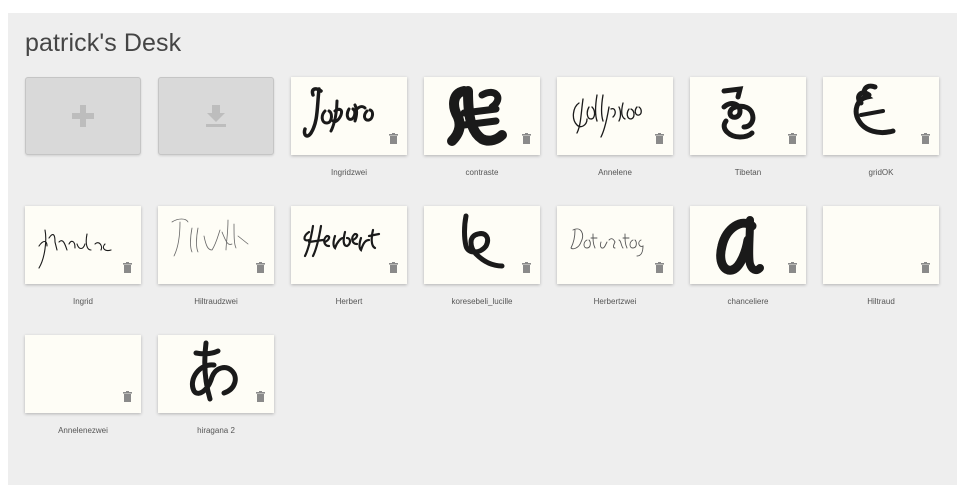  Describe the element at coordinates (881, 172) in the screenshot. I see `font-card-label: gridOK` at that location.